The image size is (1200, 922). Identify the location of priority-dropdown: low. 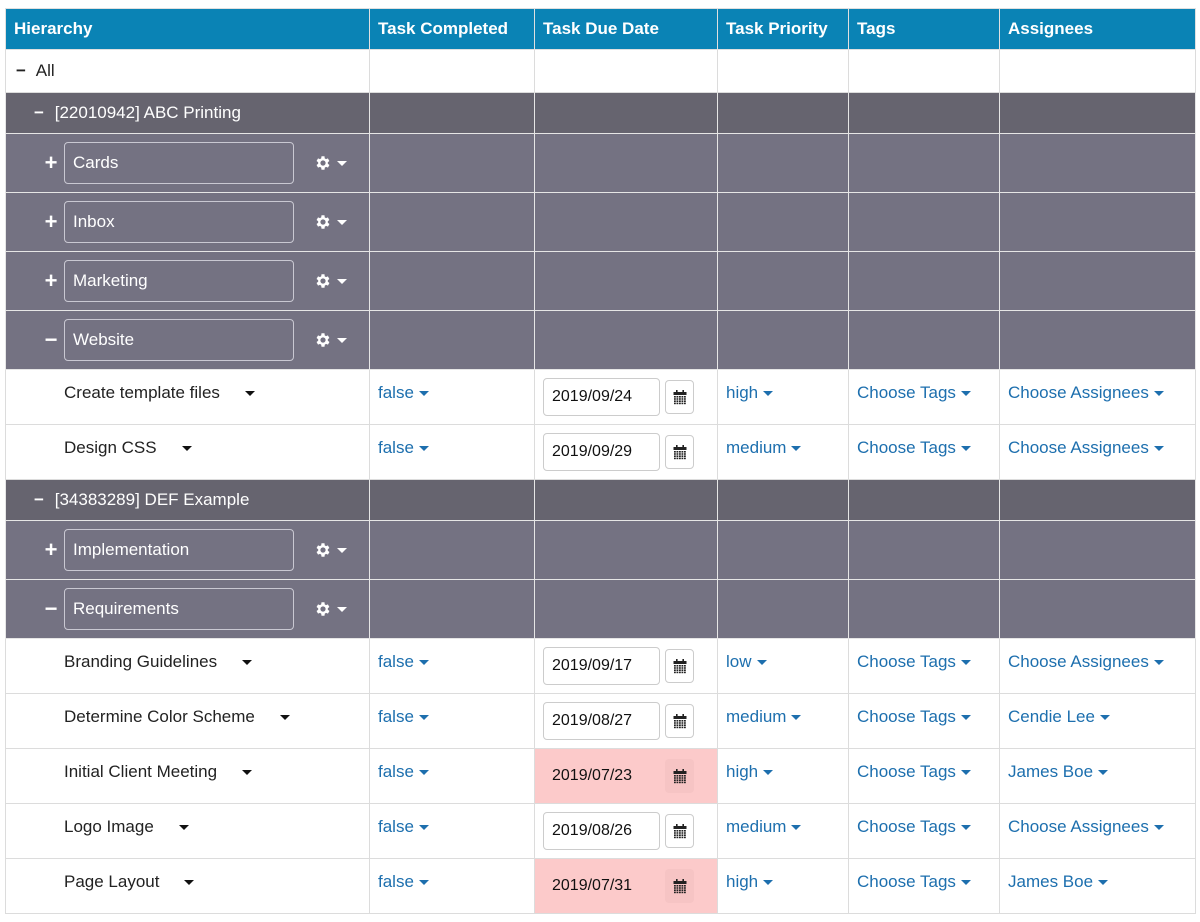
(746, 661).